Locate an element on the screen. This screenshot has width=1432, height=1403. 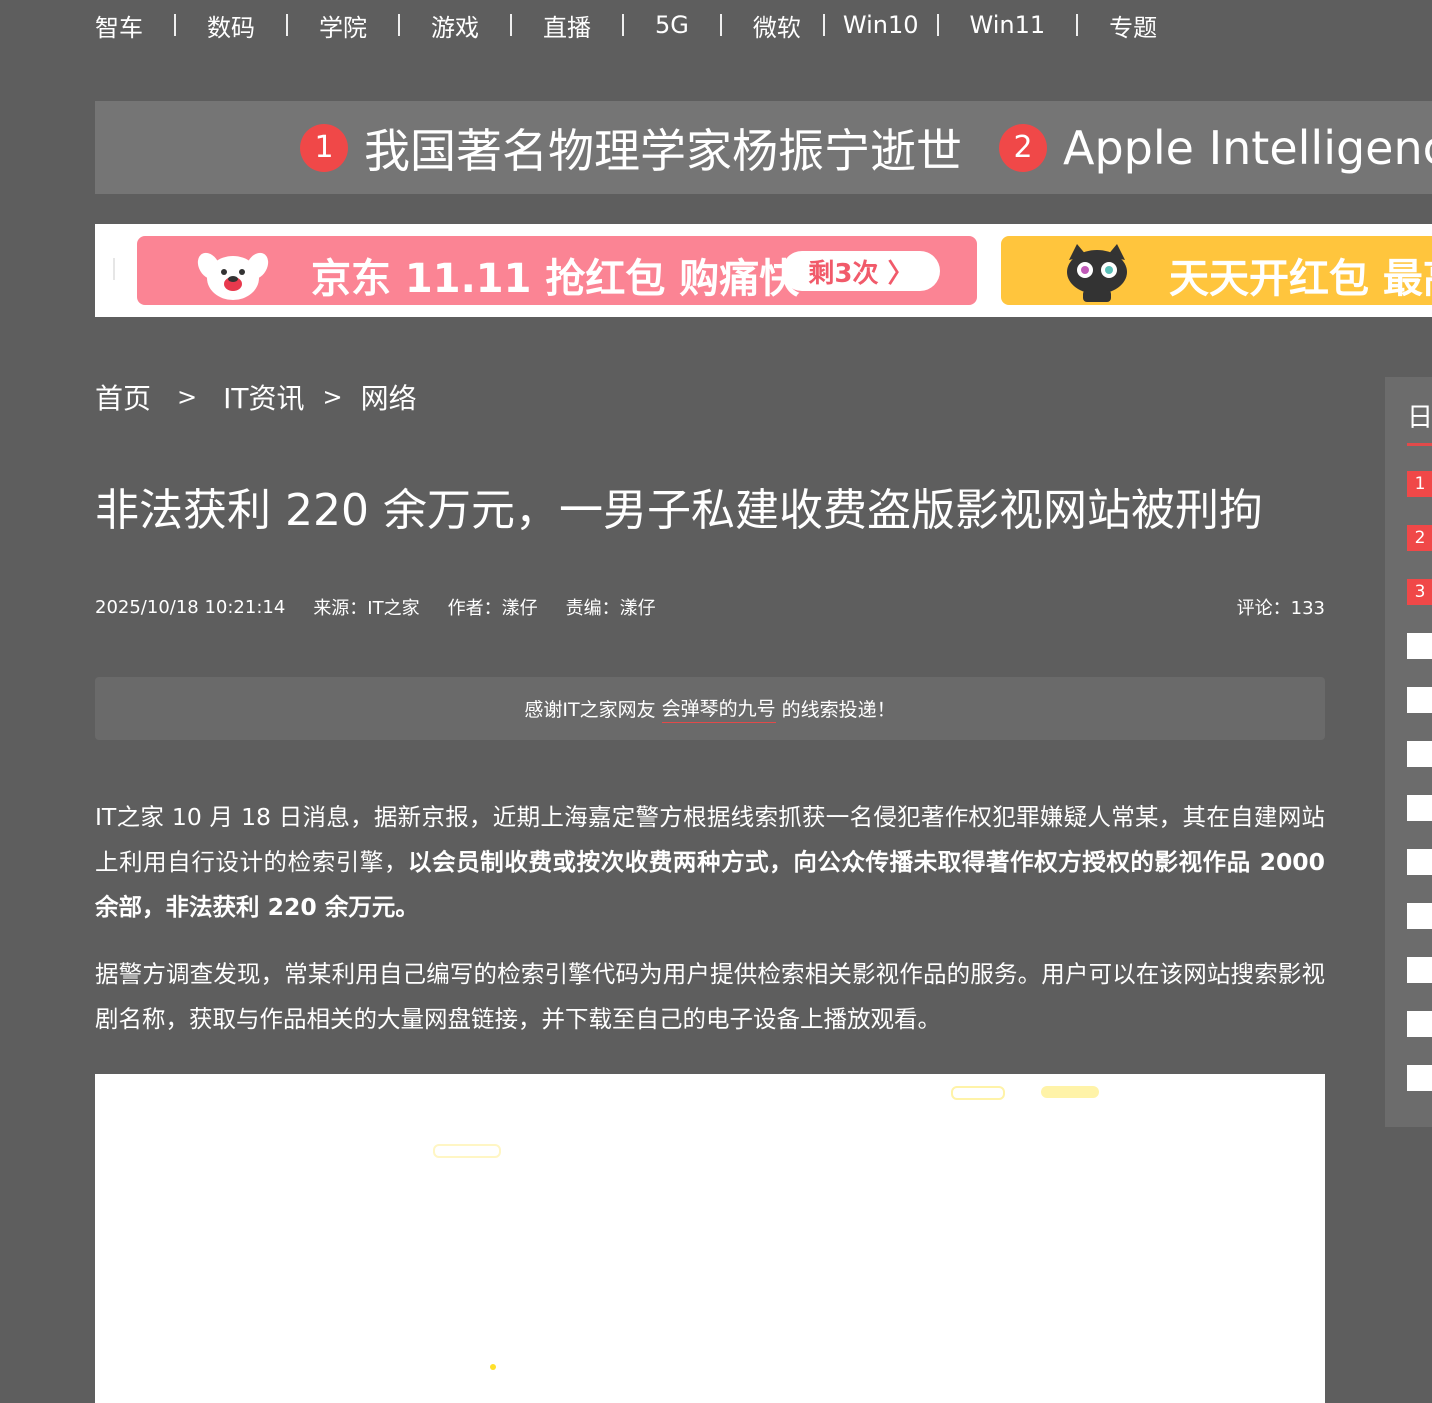
hot-headline-item: 2 Apple Intelligence is located at coordinates (1215, 147).